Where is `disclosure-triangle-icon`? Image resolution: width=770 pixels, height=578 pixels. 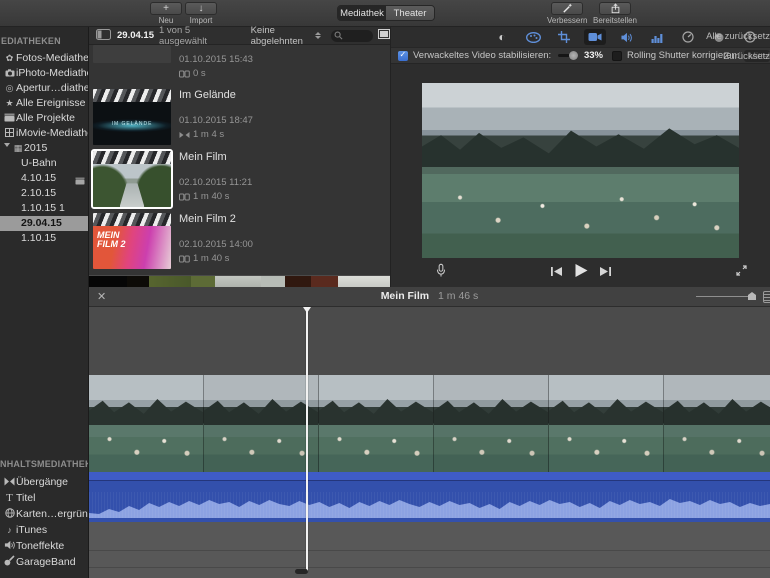
disclosure-triangle-icon is located at coordinates (7, 146).